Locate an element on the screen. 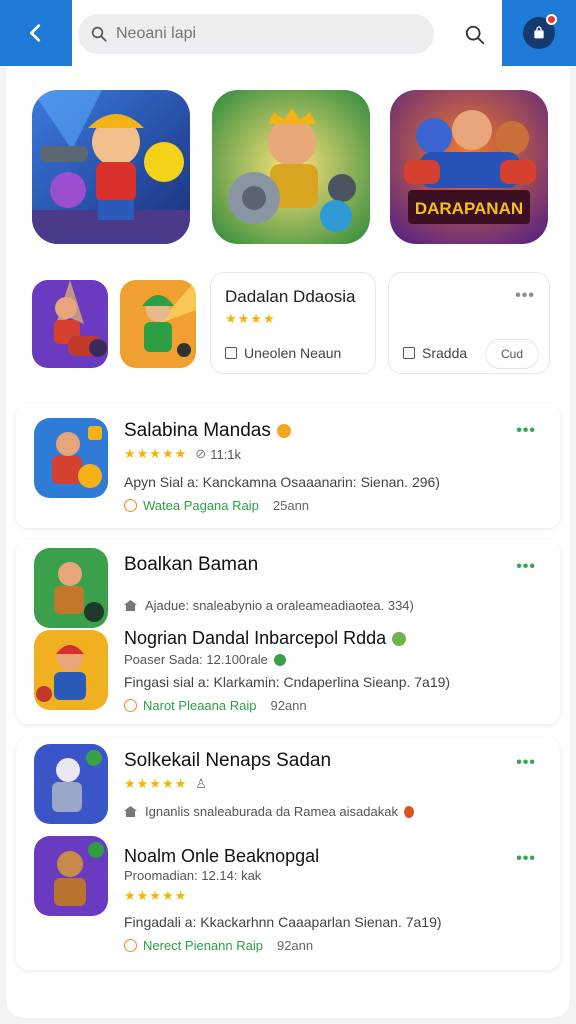 The height and width of the screenshot is (1024, 576). game-art-3: DARAPANAN is located at coordinates (469, 167).